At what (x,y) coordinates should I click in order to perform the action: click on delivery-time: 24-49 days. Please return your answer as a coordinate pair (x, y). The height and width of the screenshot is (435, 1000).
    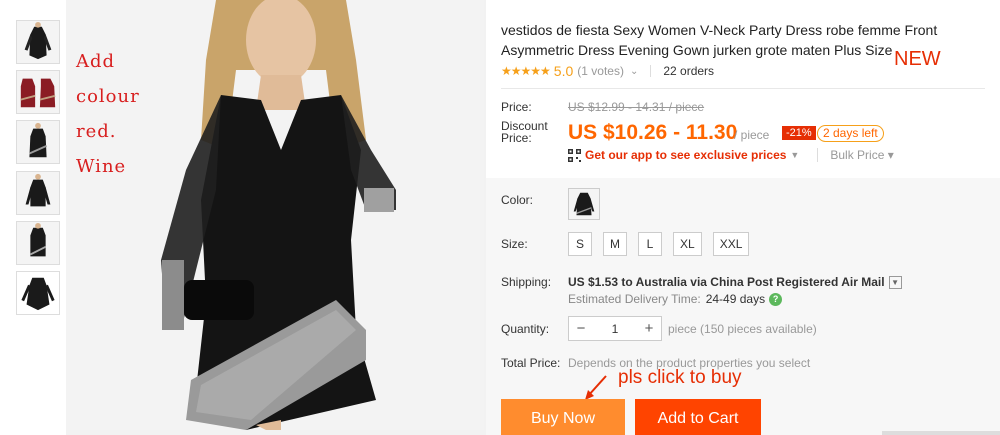
    Looking at the image, I should click on (735, 299).